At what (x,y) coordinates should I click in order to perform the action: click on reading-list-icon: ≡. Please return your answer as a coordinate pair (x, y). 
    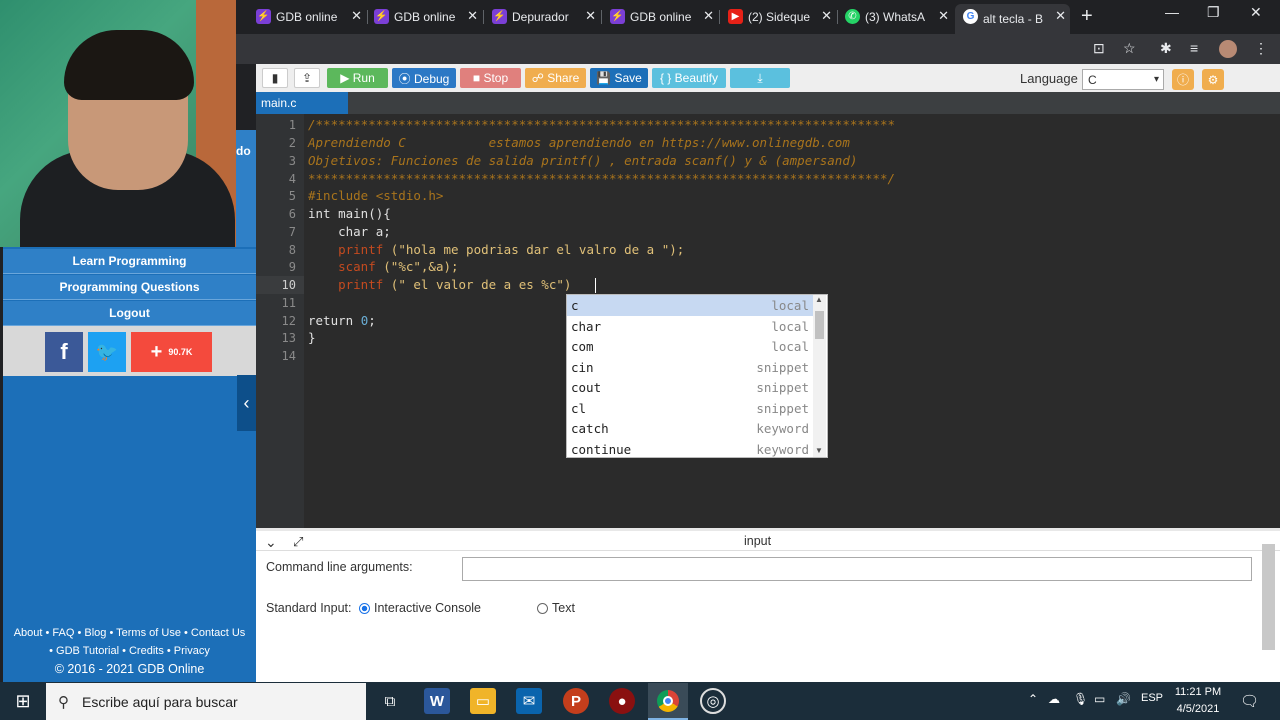
    Looking at the image, I should click on (1194, 48).